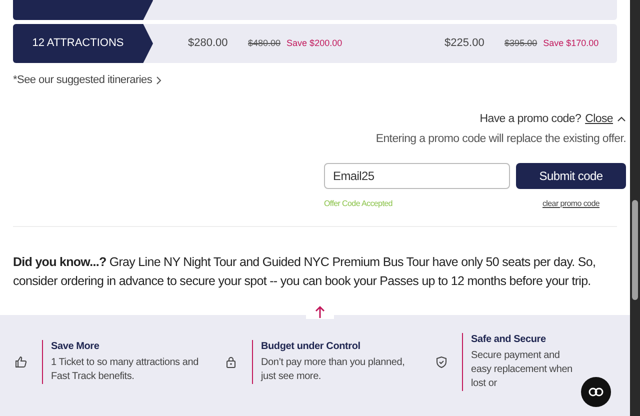  Describe the element at coordinates (571, 203) in the screenshot. I see `clear-promo-link: clear promo code` at that location.